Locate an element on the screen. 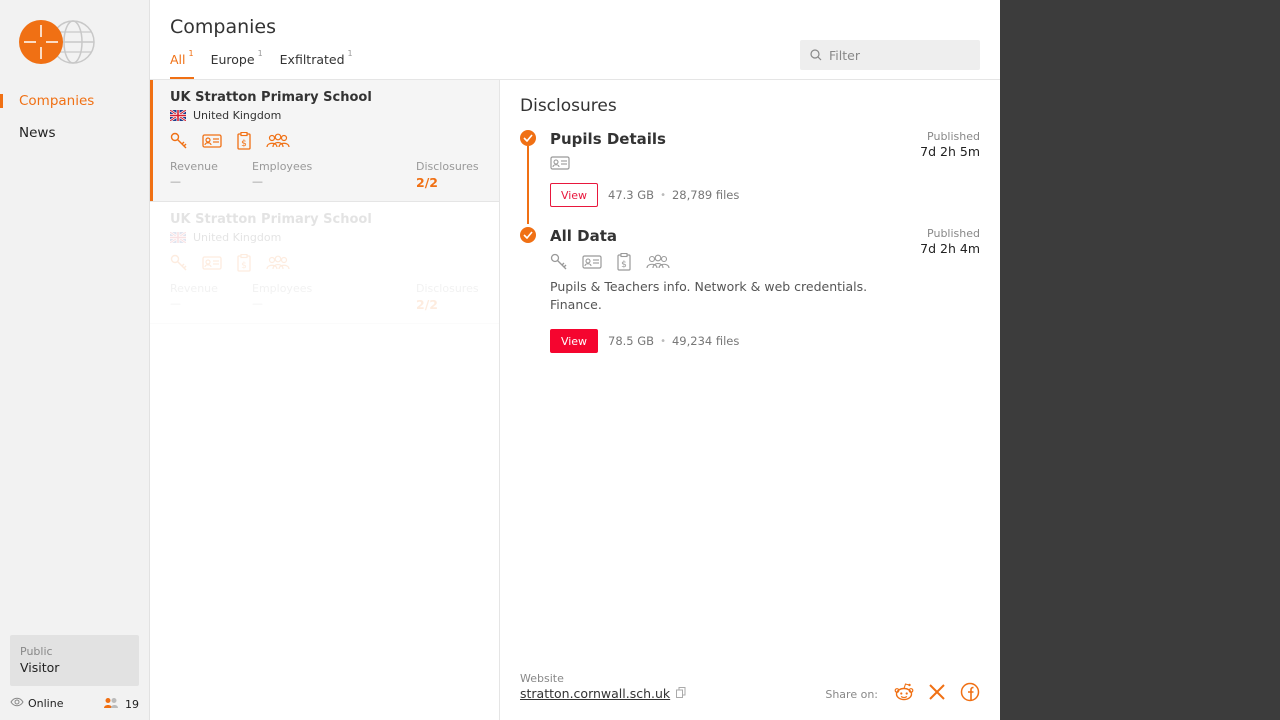  facebook-icon is located at coordinates (970, 694).